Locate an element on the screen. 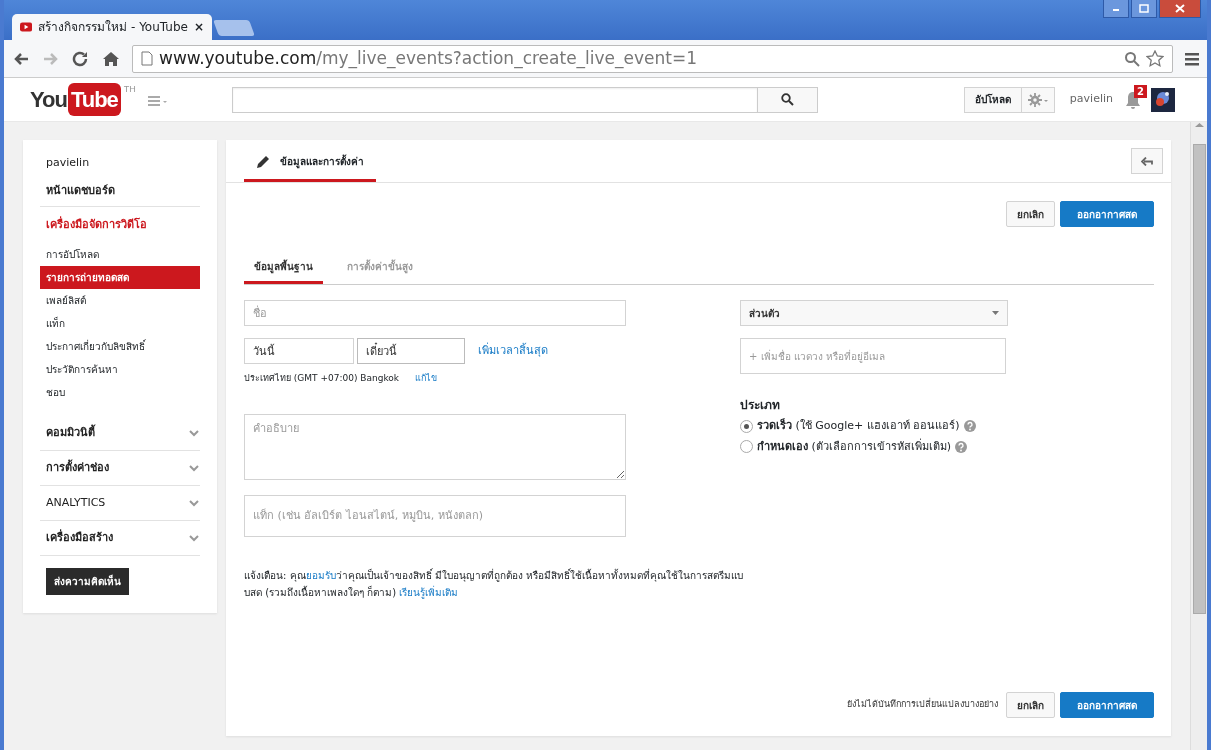  caret-icon is located at coordinates (995, 313).